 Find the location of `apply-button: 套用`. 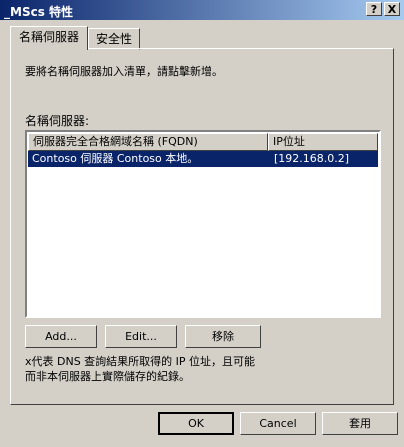

apply-button: 套用 is located at coordinates (360, 423).